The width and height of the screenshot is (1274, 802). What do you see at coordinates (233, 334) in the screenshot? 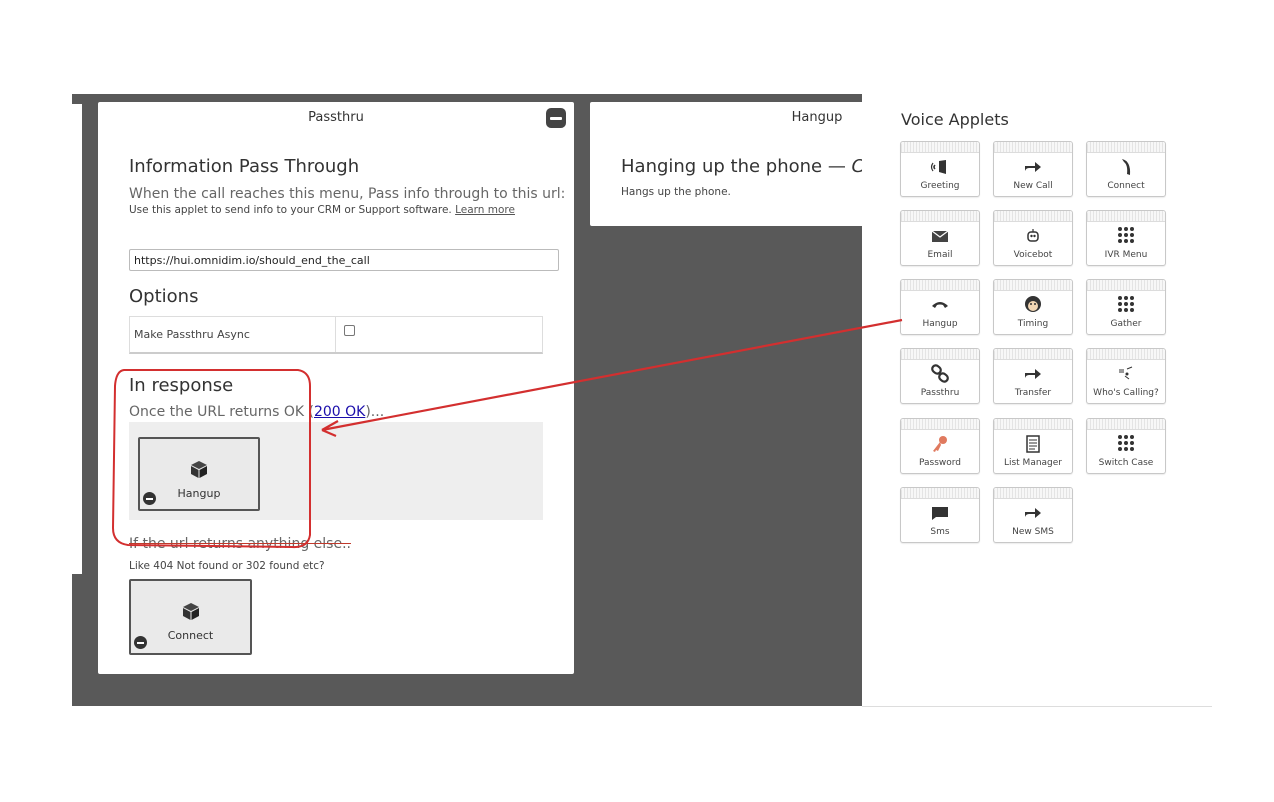
I see `option-label: Make Passthru Async` at bounding box center [233, 334].